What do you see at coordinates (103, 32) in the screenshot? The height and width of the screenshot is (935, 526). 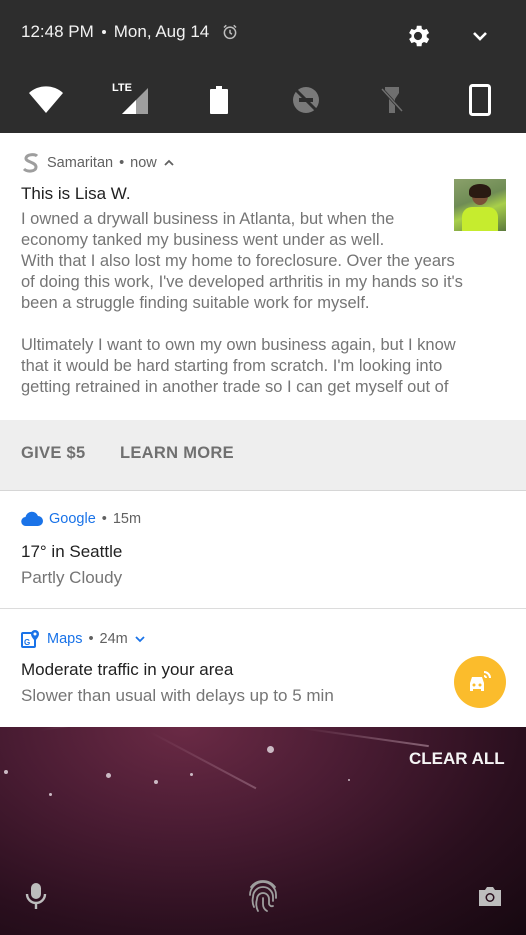 I see `separator-dot` at bounding box center [103, 32].